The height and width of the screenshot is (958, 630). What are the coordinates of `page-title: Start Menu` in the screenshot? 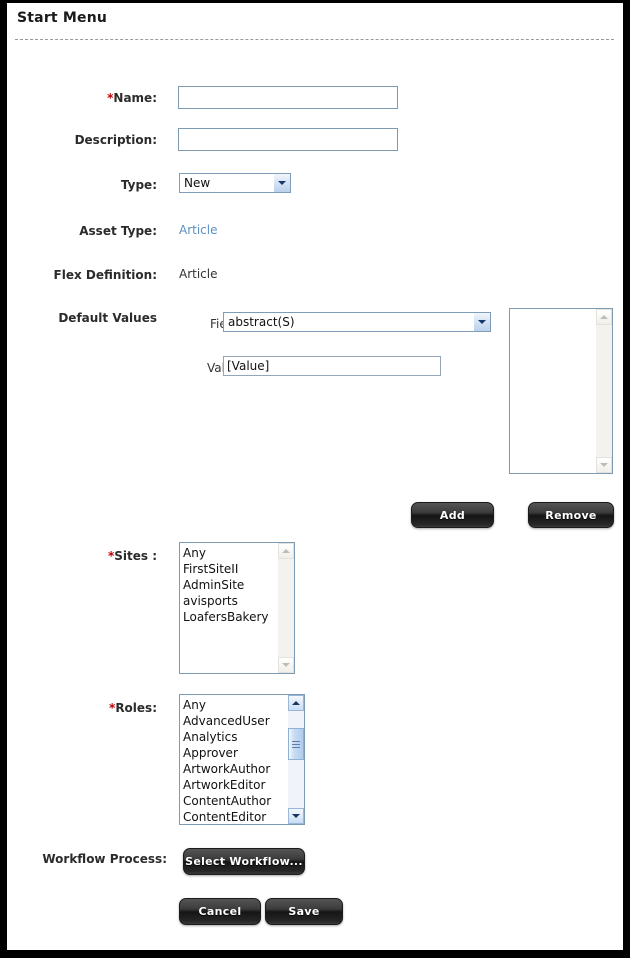 It's located at (62, 18).